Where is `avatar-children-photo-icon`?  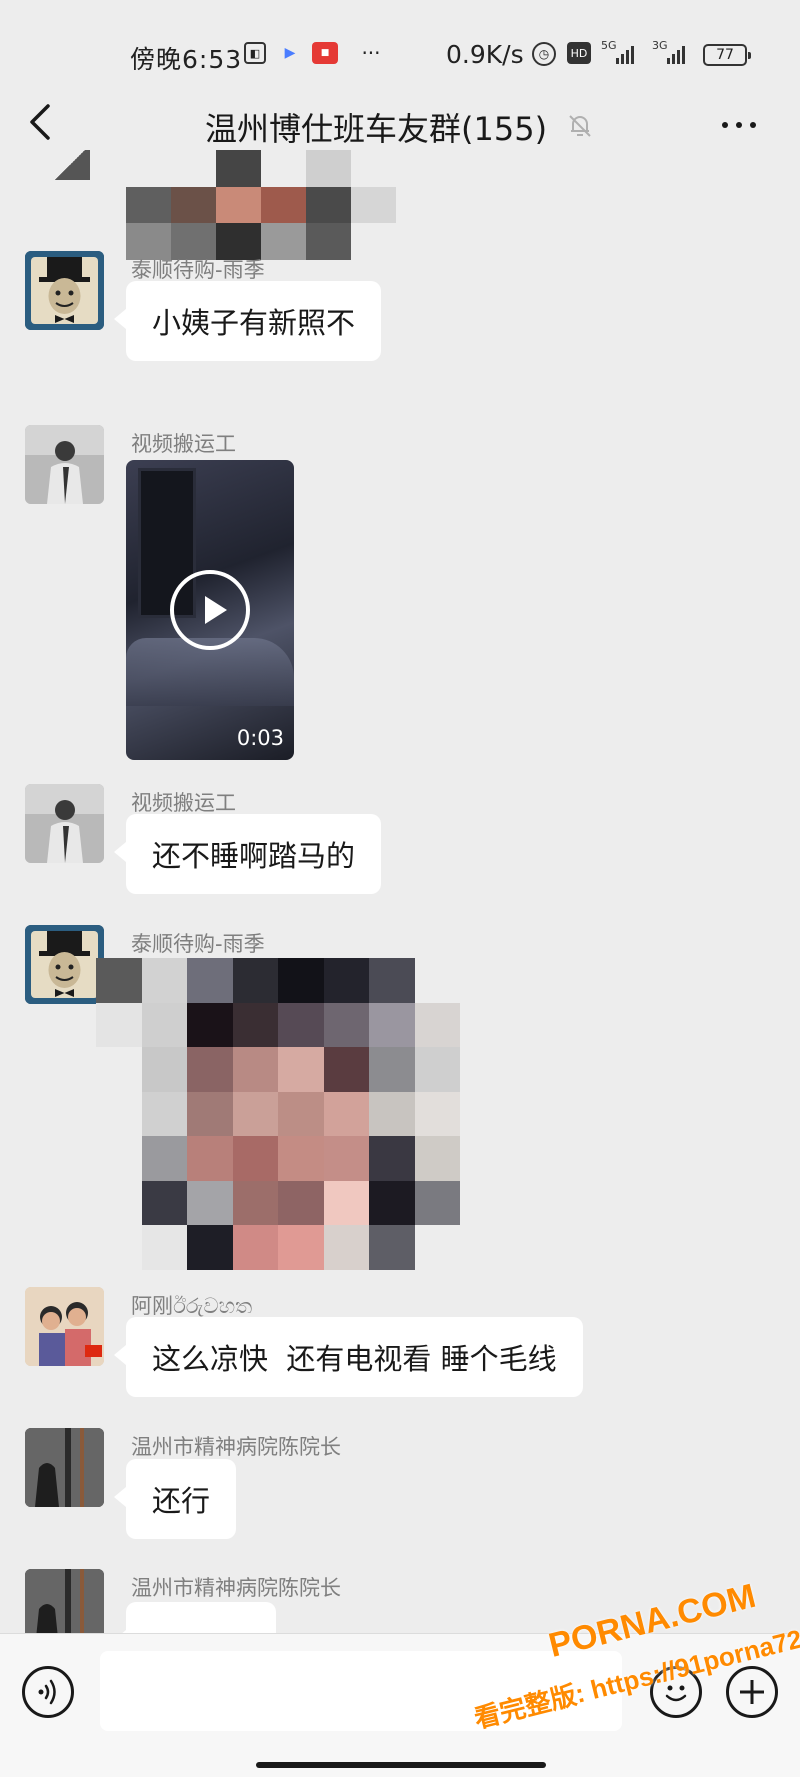
avatar-children-photo-icon is located at coordinates (64, 1326).